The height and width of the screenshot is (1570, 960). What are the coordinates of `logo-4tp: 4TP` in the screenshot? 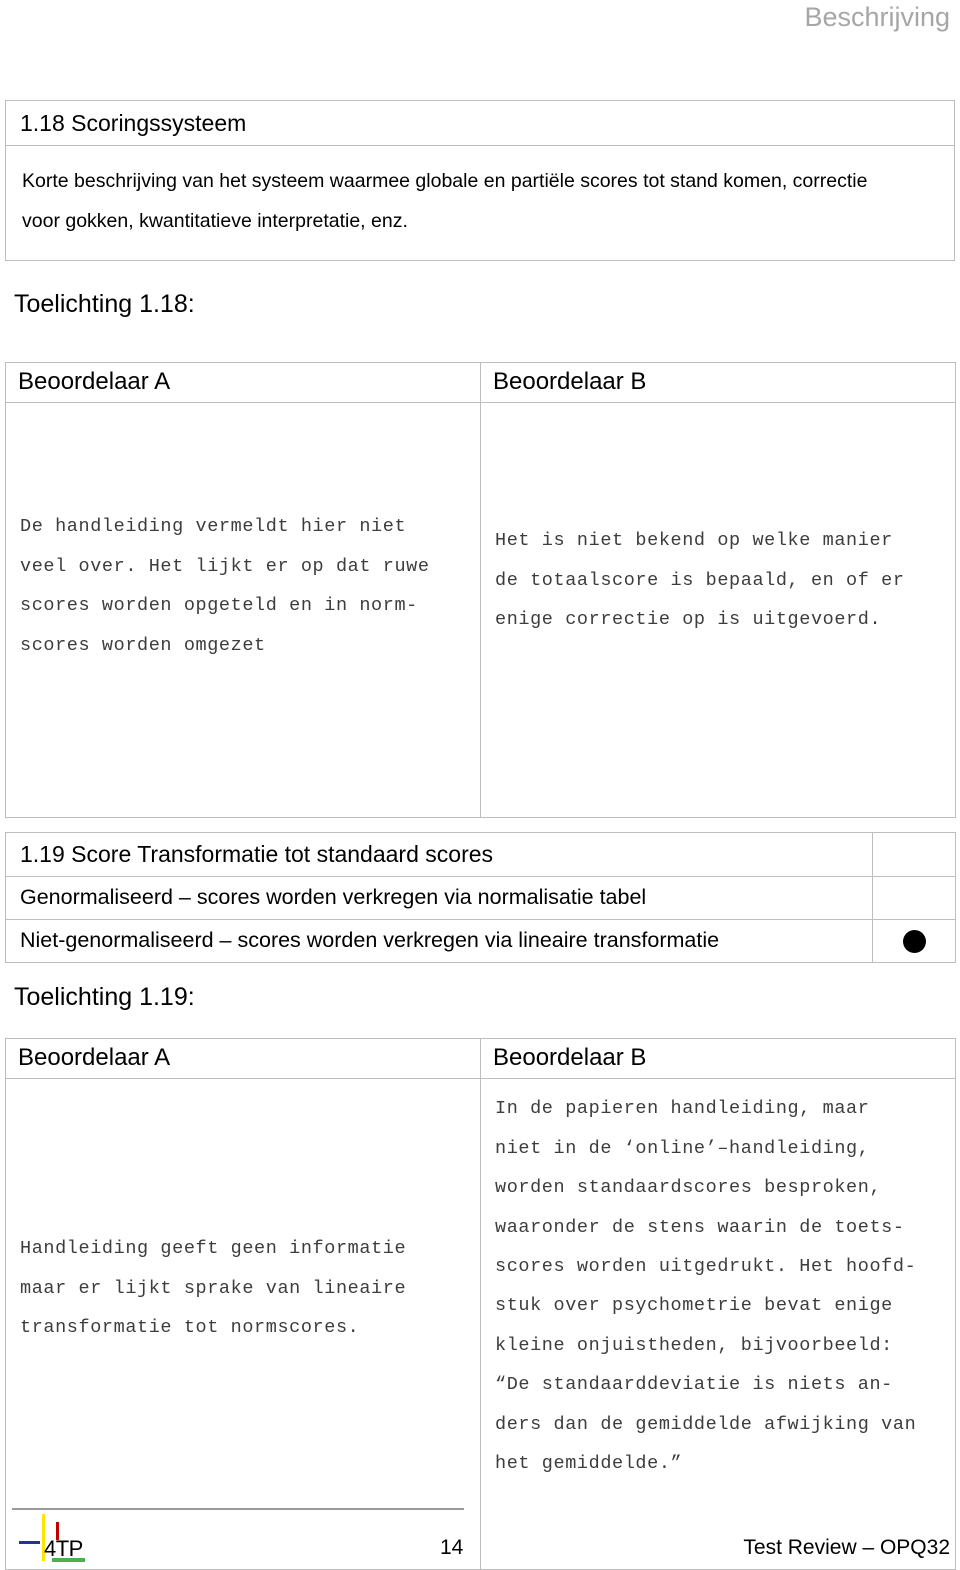 It's located at (64, 1538).